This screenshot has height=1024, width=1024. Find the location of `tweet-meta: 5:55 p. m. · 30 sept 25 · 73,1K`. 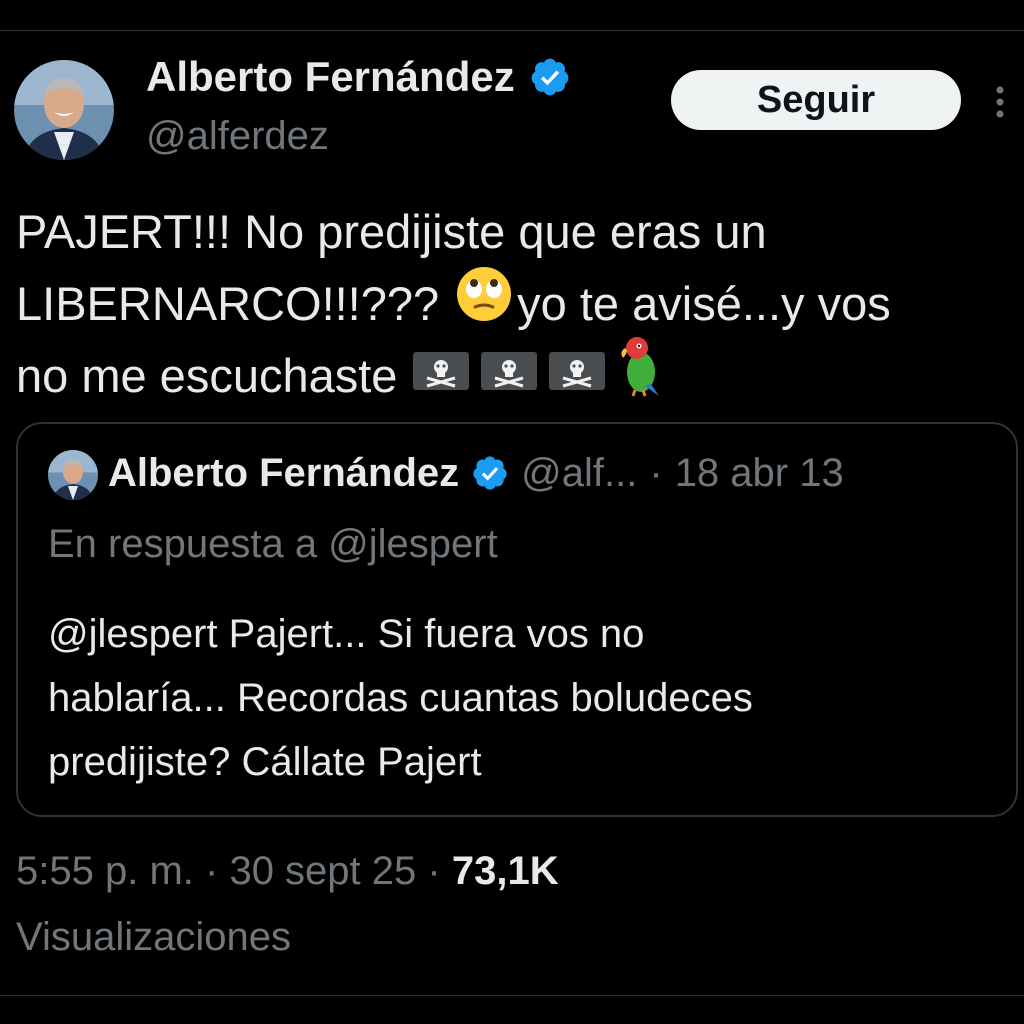

tweet-meta: 5:55 p. m. · 30 sept 25 · 73,1K is located at coordinates (287, 871).